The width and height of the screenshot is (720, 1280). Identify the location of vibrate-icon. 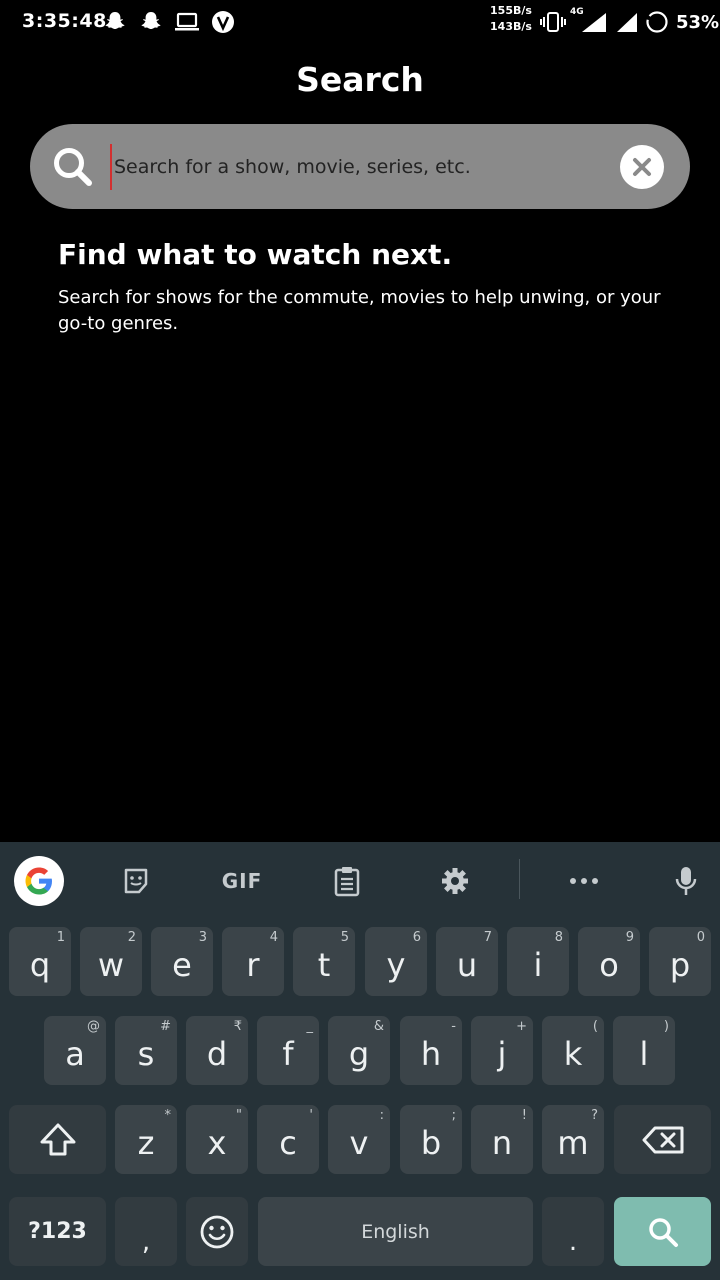
(553, 22).